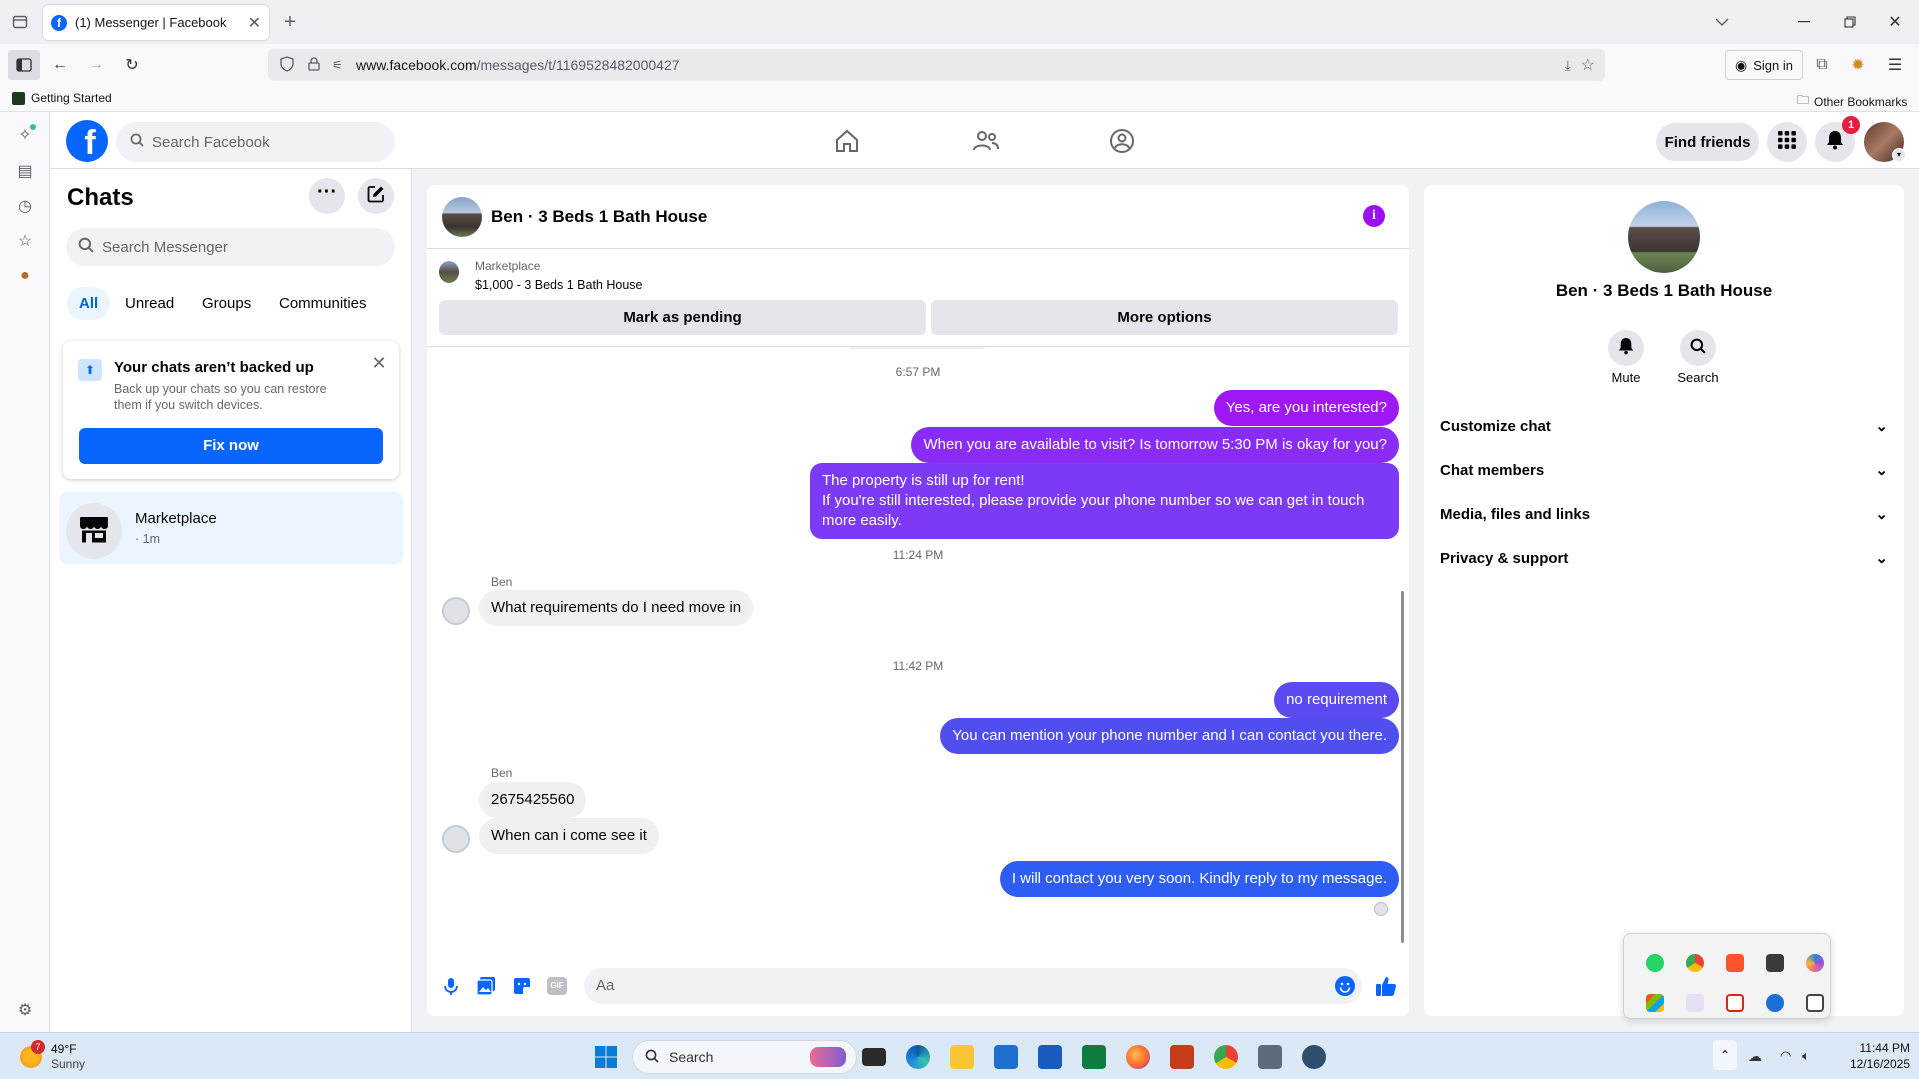 This screenshot has height=1079, width=1919. Describe the element at coordinates (1695, 963) in the screenshot. I see `chrome-tray-icon` at that location.